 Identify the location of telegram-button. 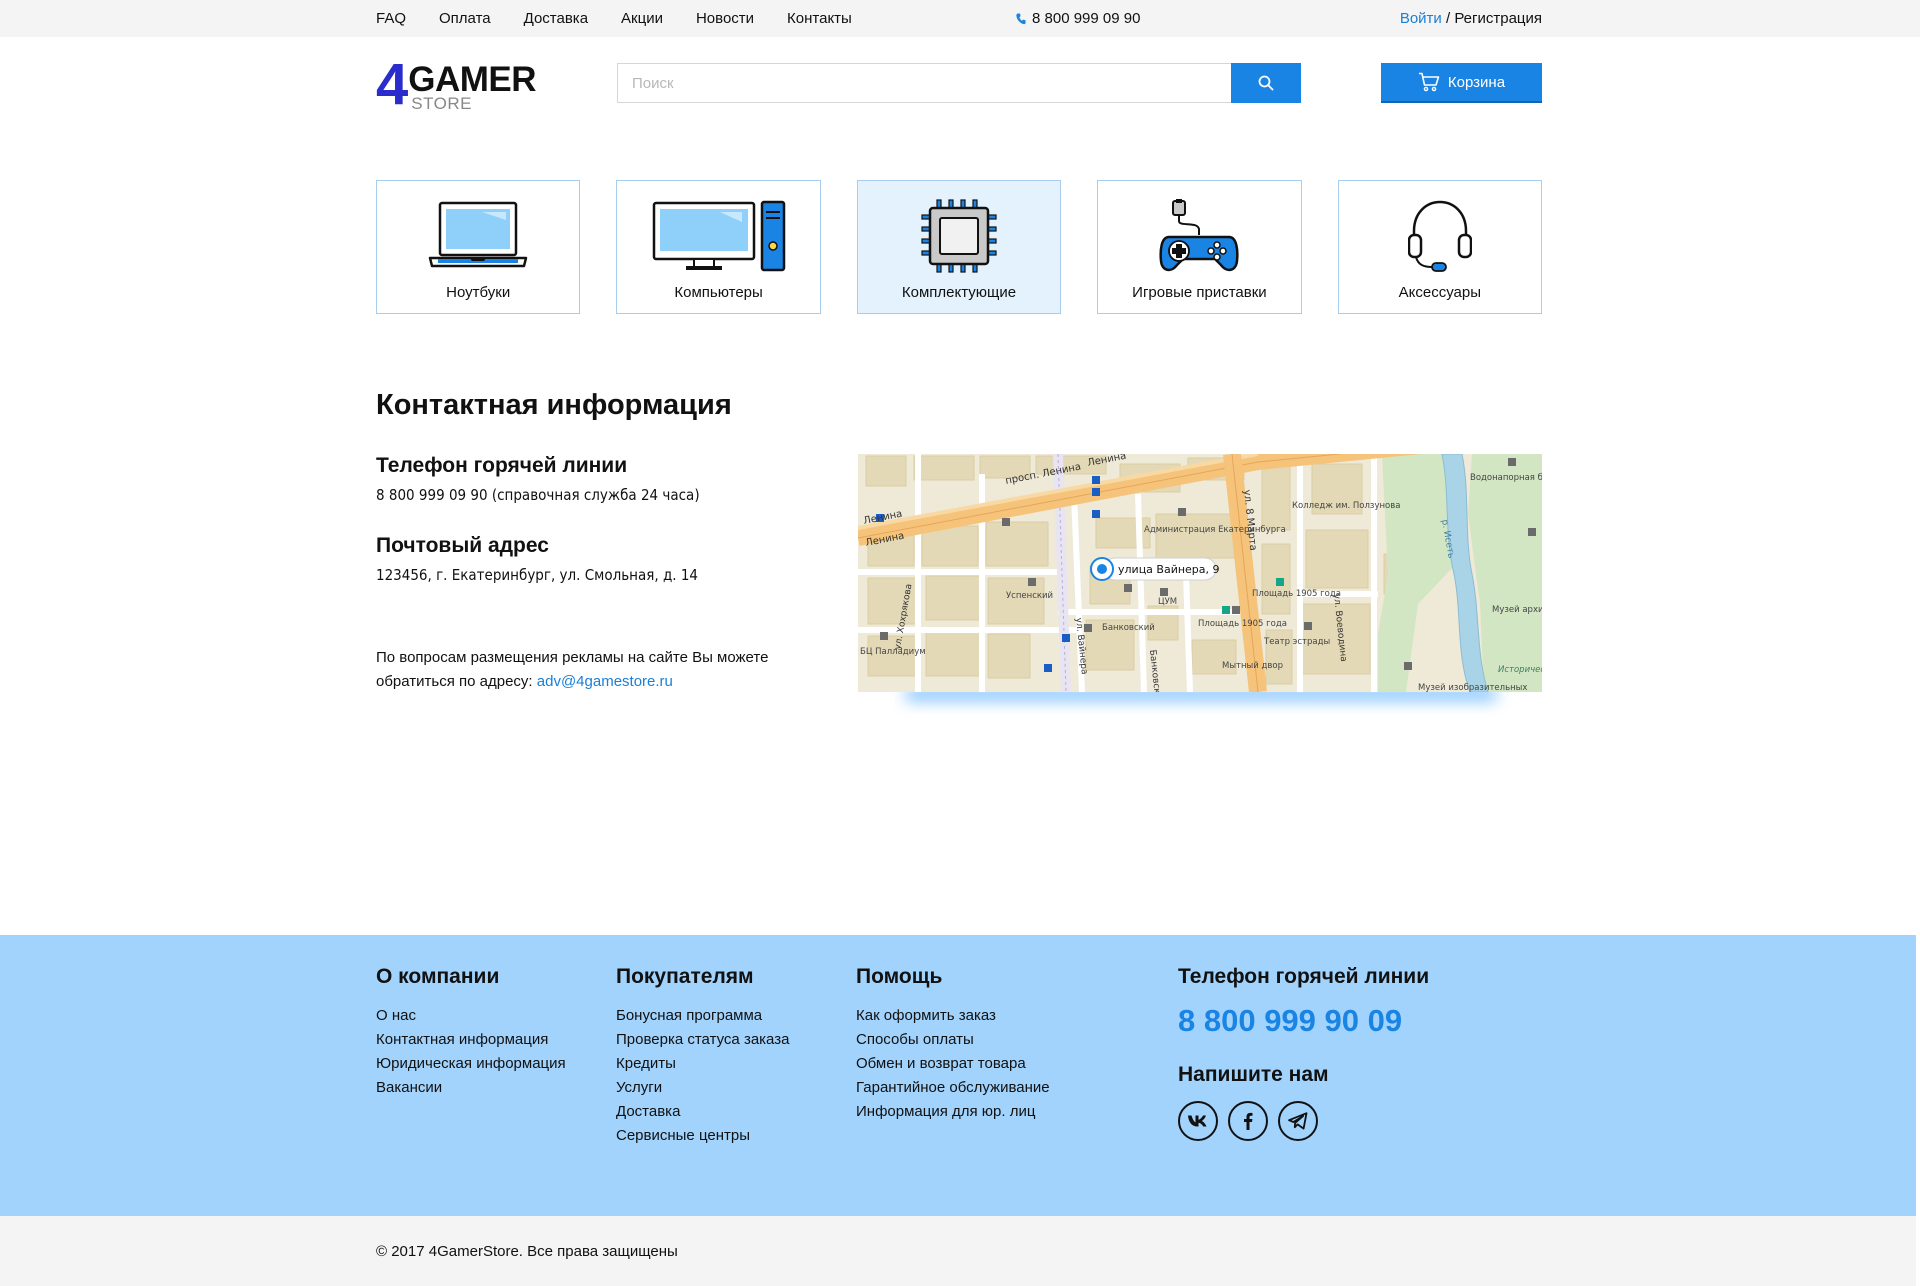
(1298, 1121).